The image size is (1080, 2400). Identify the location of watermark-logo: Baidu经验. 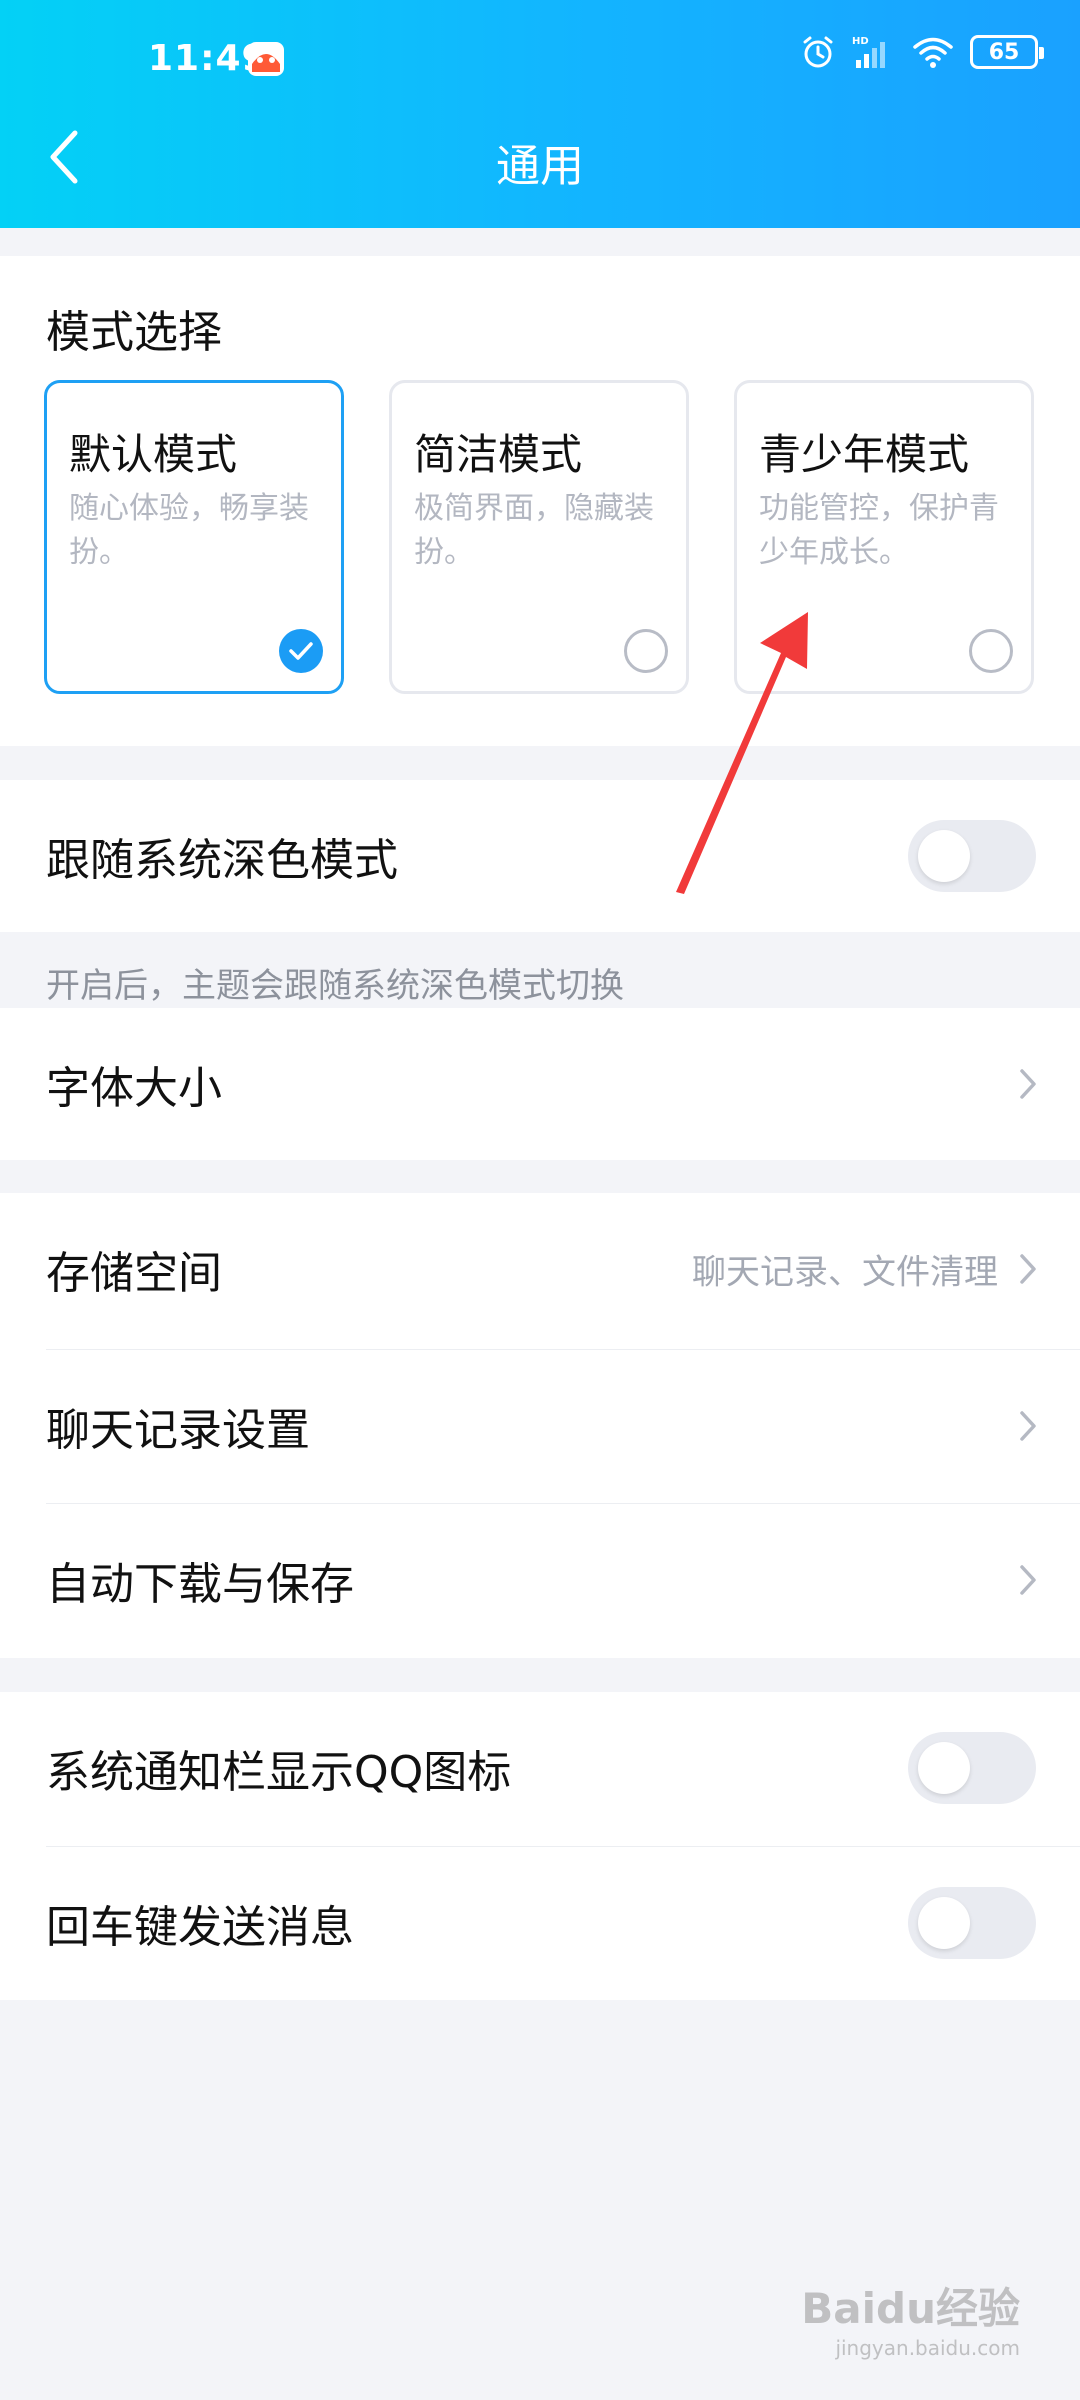
(910, 2308).